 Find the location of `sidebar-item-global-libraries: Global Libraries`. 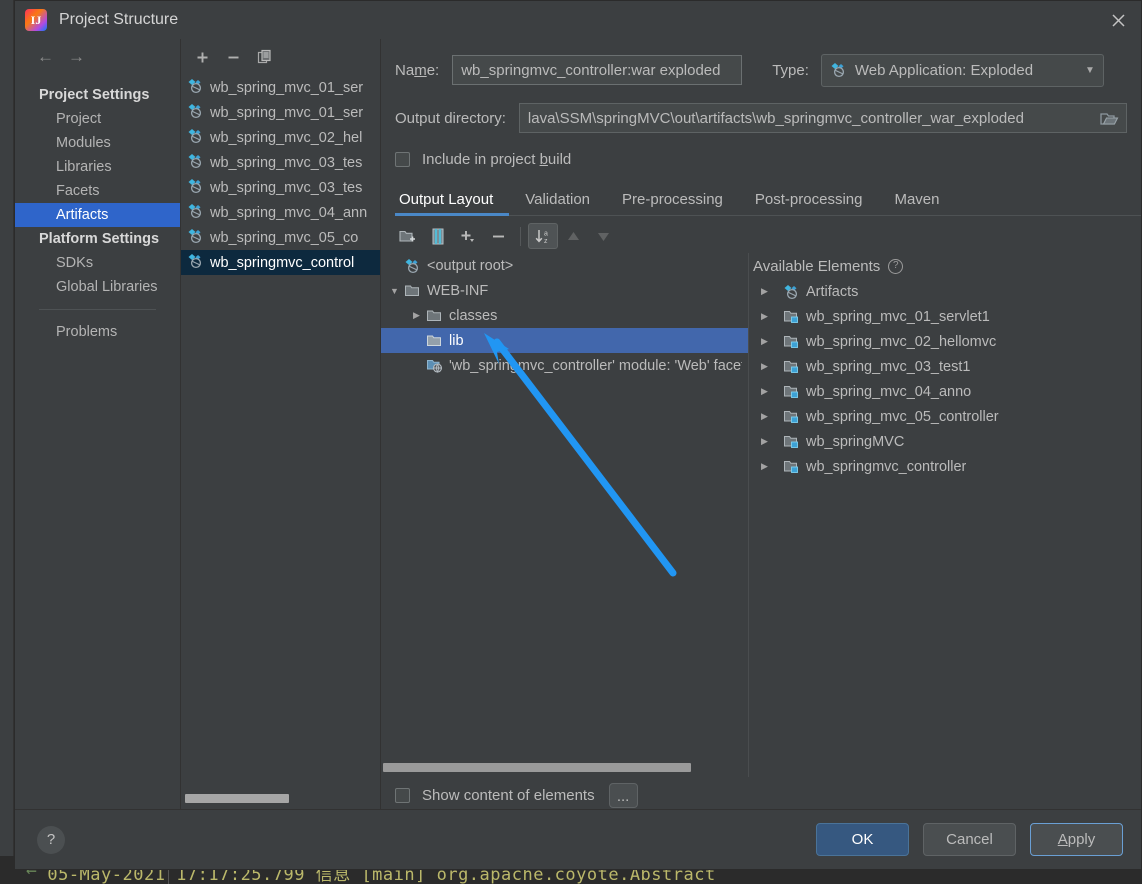

sidebar-item-global-libraries: Global Libraries is located at coordinates (97, 287).